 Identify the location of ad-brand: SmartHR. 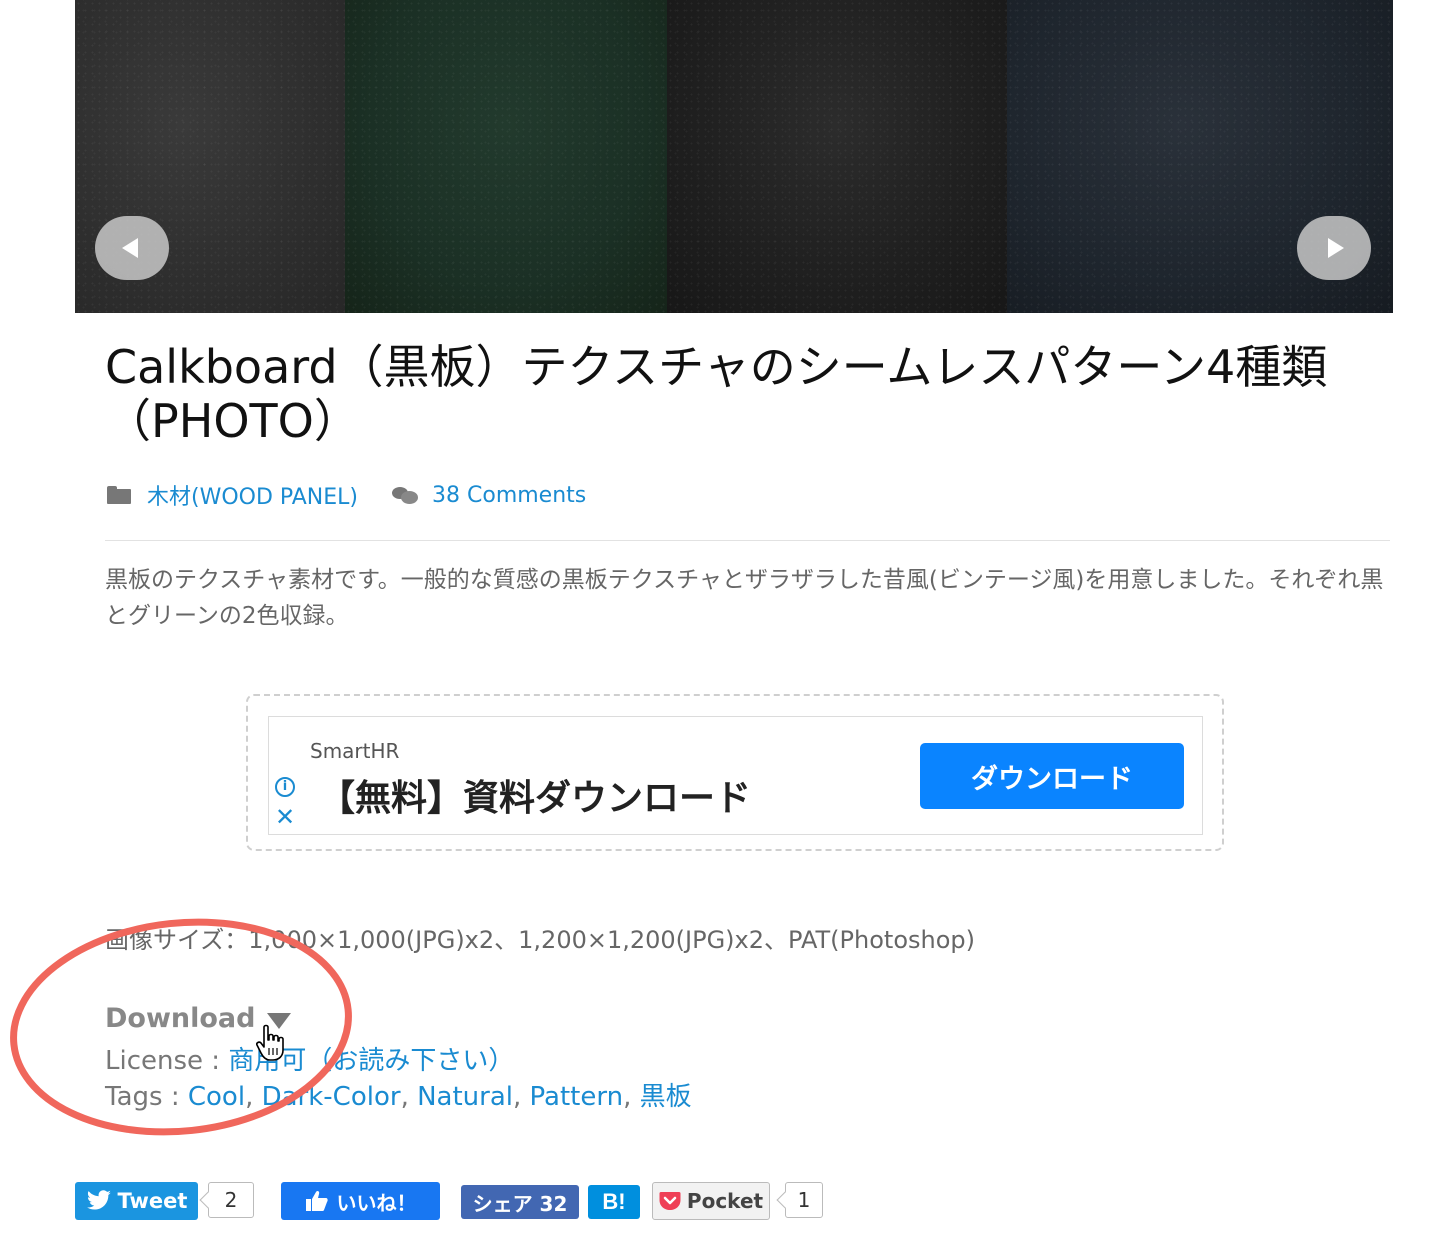
(355, 751).